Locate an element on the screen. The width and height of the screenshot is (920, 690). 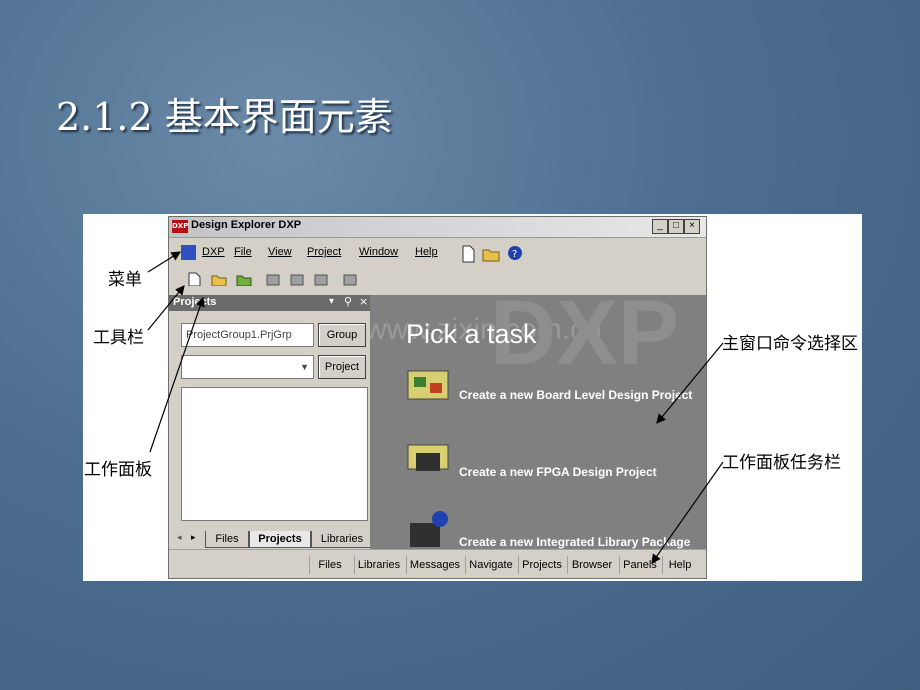
board-design-icon is located at coordinates (429, 385).